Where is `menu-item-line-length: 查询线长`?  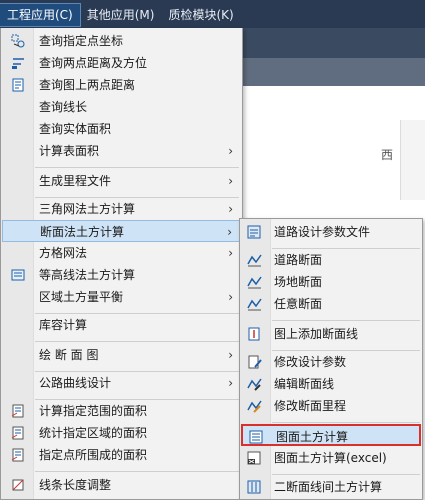 menu-item-line-length: 查询线长 is located at coordinates (122, 107).